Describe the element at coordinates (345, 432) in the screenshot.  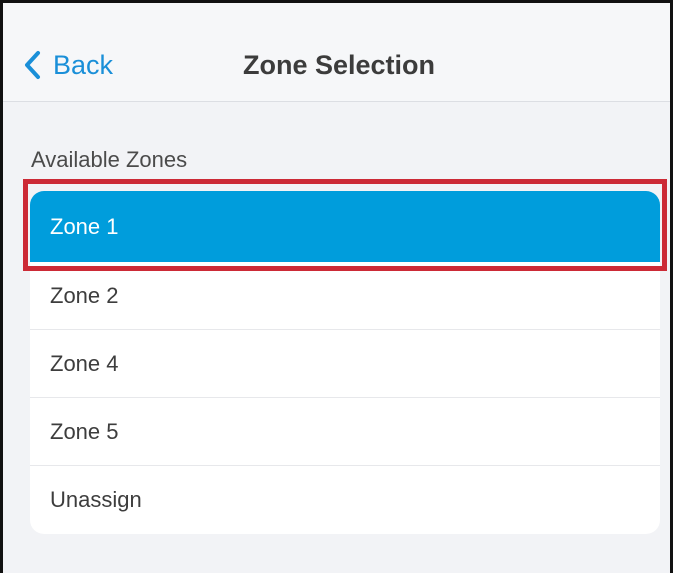
I see `zone-option-5: Zone 5` at that location.